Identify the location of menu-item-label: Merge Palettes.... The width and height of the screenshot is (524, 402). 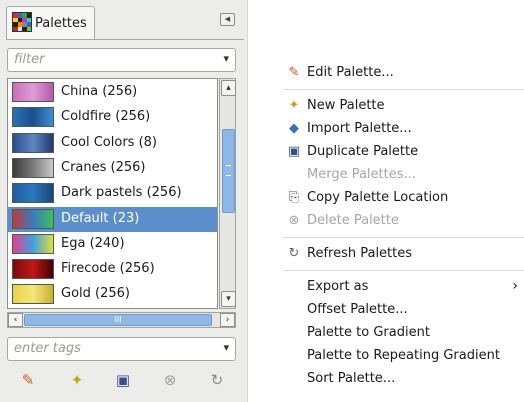
(361, 174).